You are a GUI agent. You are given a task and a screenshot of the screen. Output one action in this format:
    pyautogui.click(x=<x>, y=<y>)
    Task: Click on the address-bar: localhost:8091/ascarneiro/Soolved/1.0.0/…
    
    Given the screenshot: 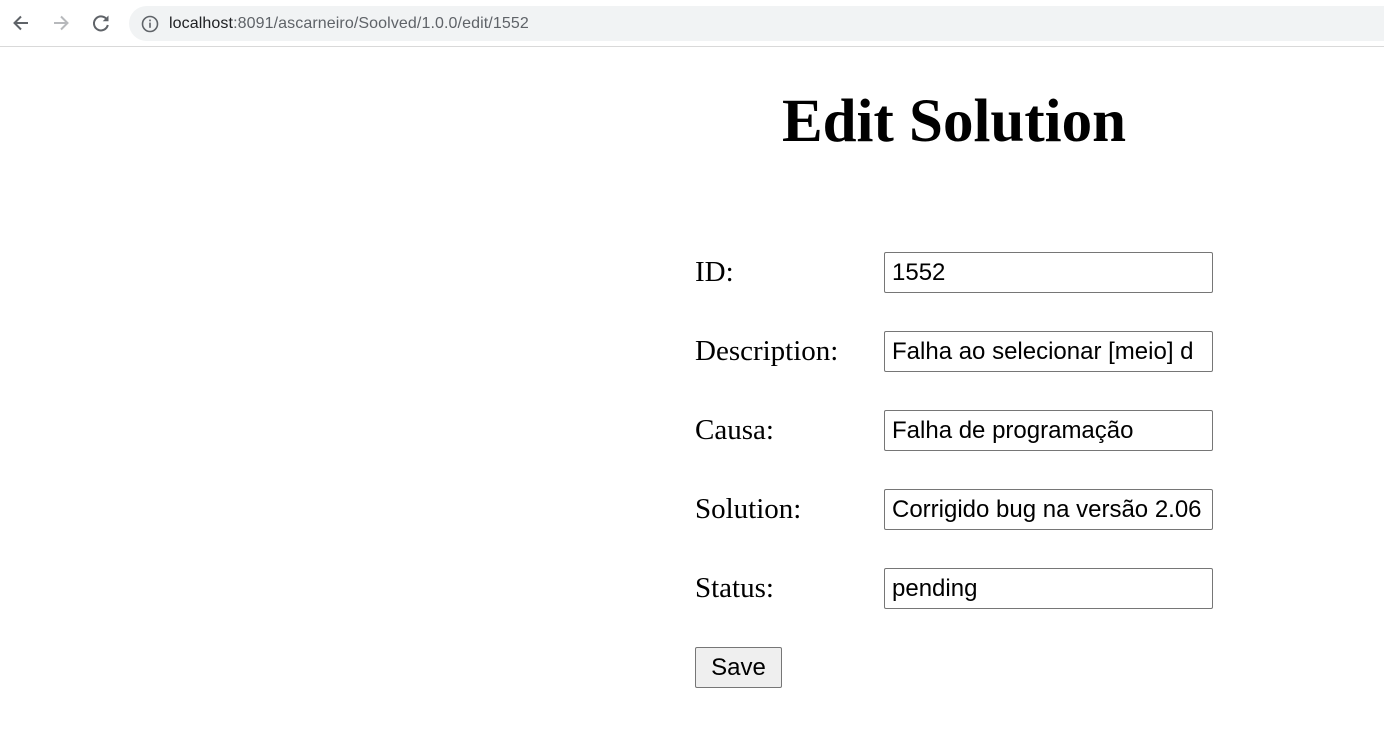 What is the action you would take?
    pyautogui.click(x=756, y=23)
    